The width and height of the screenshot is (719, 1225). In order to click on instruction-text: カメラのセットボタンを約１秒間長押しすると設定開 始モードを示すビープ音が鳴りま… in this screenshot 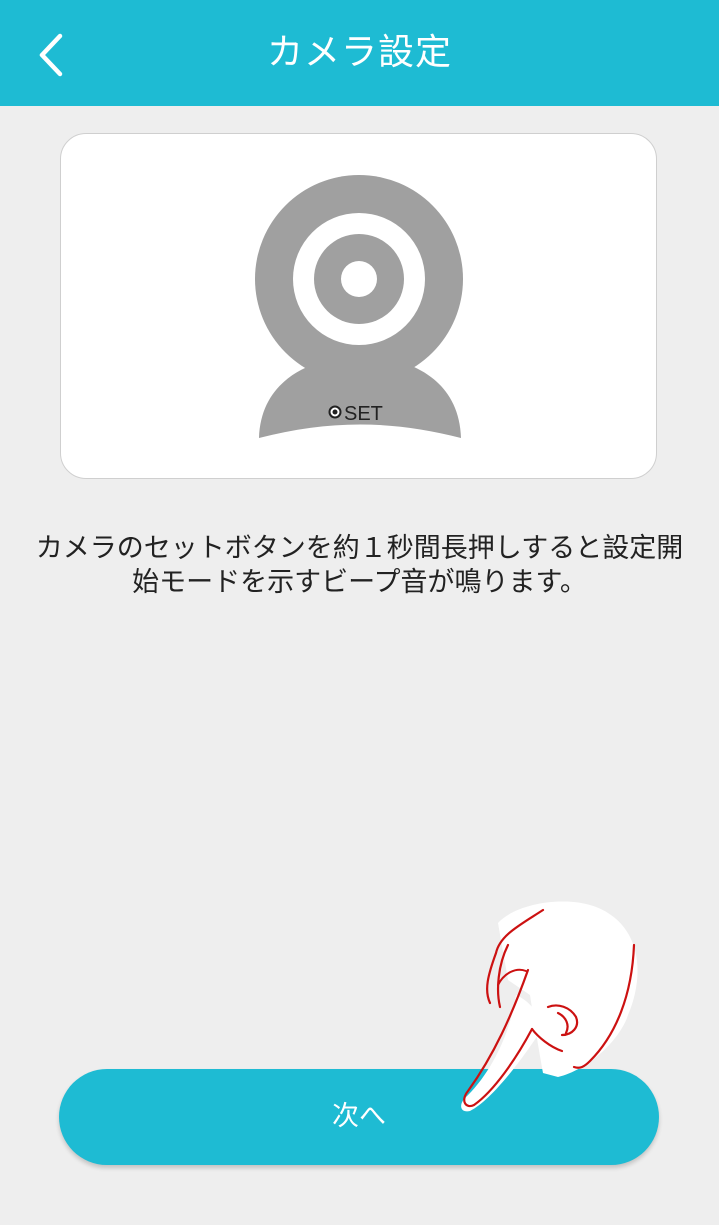, I will do `click(359, 566)`.